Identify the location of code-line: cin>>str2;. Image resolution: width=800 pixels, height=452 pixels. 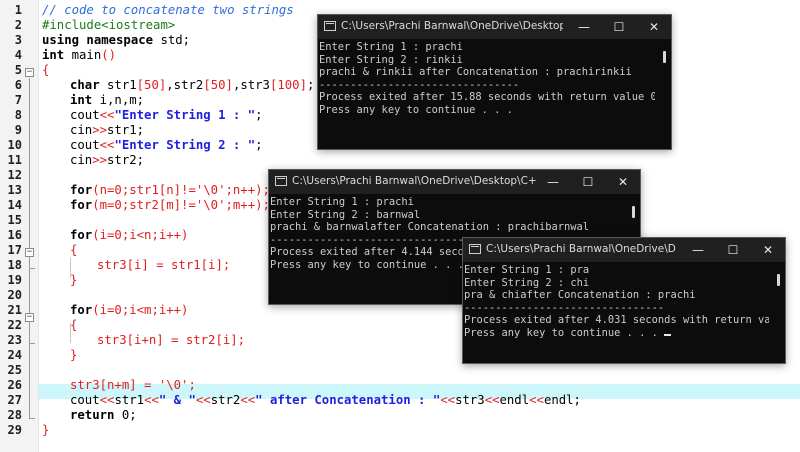
(107, 160).